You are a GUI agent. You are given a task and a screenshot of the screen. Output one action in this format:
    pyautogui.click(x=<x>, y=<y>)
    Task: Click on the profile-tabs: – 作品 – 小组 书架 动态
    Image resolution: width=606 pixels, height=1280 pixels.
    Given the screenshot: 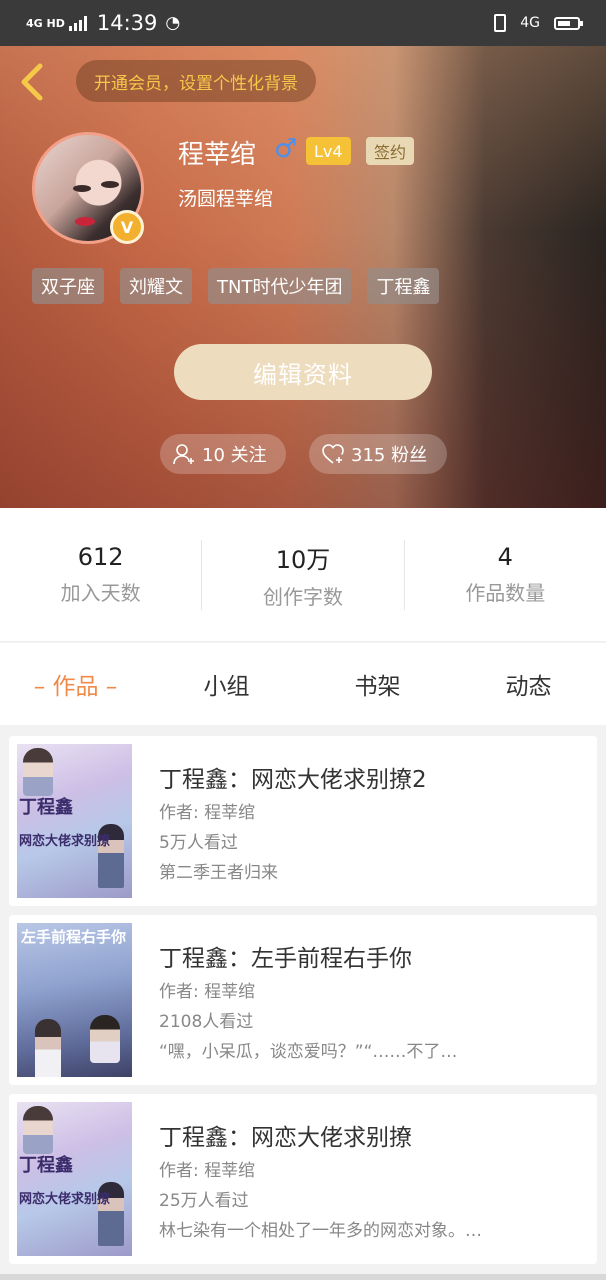 What is the action you would take?
    pyautogui.click(x=303, y=684)
    